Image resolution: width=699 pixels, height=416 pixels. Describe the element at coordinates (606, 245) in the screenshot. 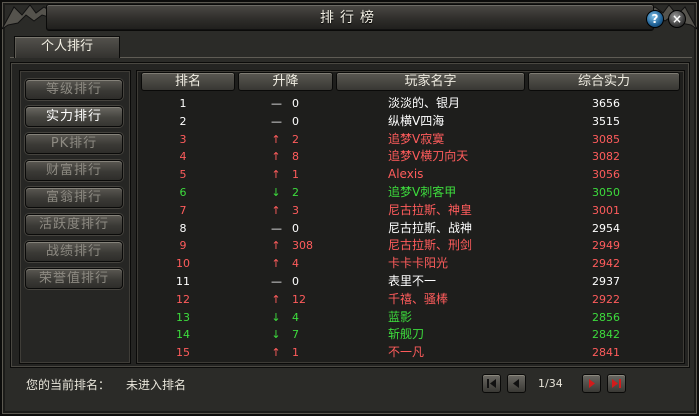

I see `power-cell: 2949` at that location.